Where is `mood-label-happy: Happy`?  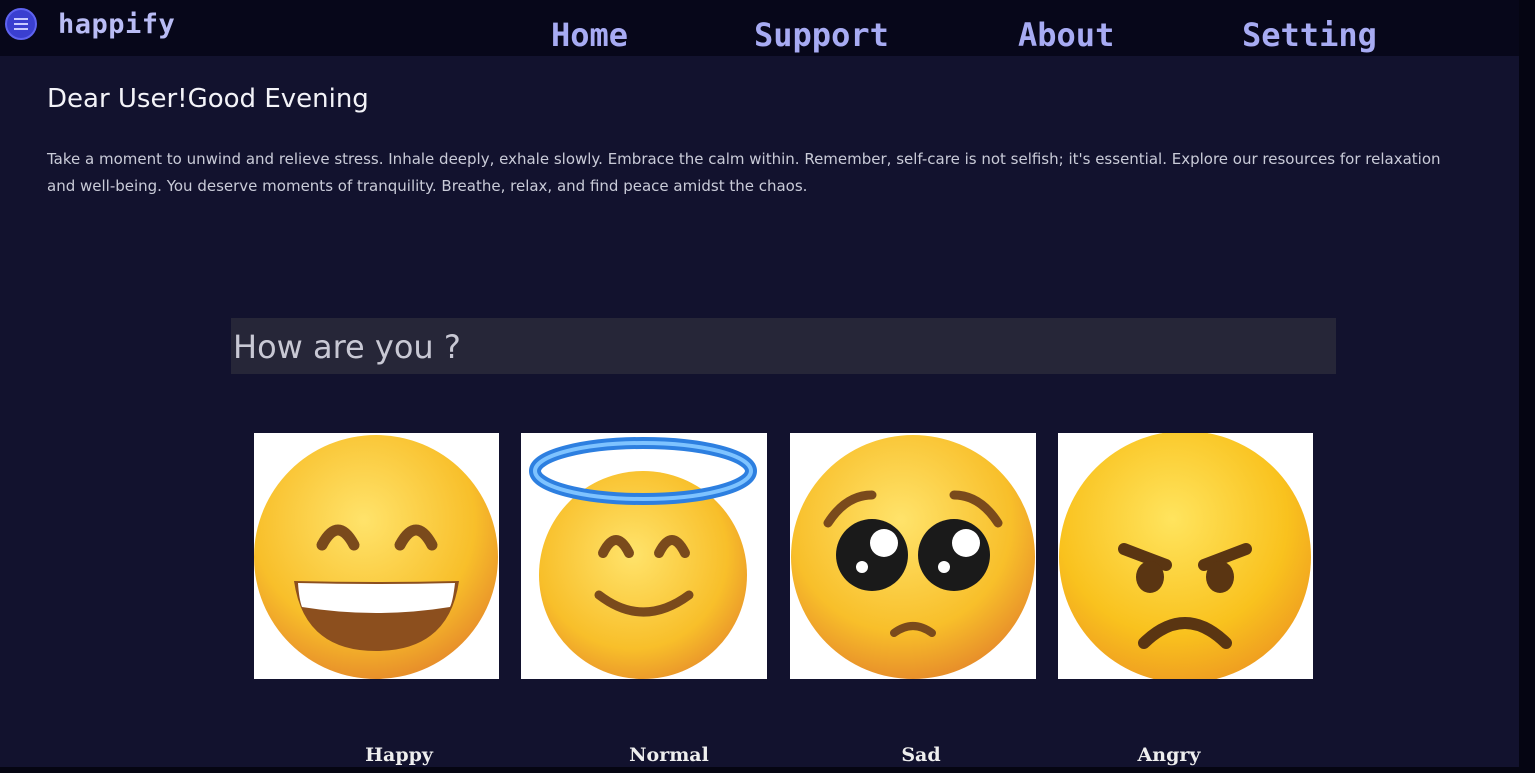 mood-label-happy: Happy is located at coordinates (399, 755).